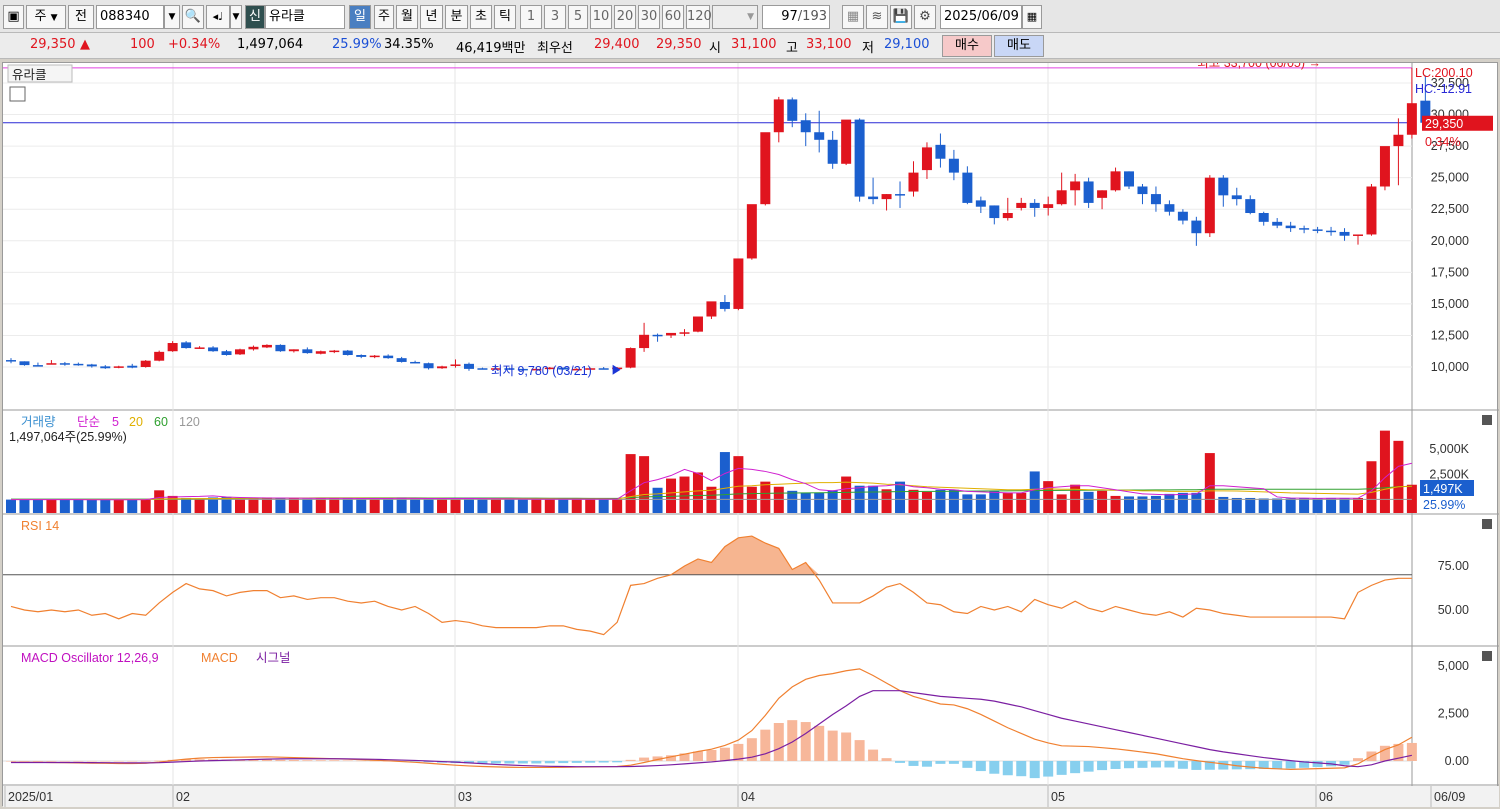  Describe the element at coordinates (491, 48) in the screenshot. I see `amount-value: 46,419백만` at that location.